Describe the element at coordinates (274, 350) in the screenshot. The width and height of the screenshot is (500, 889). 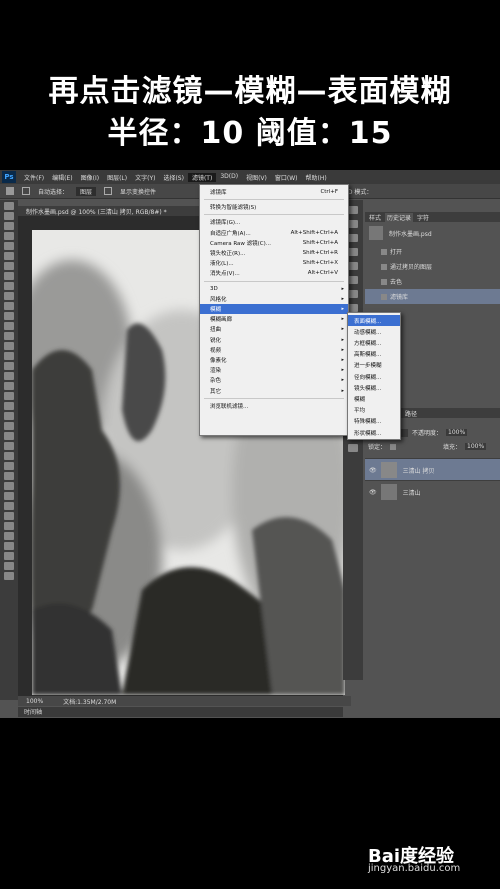
I see `filter-menu-item: 视频 ▸` at that location.